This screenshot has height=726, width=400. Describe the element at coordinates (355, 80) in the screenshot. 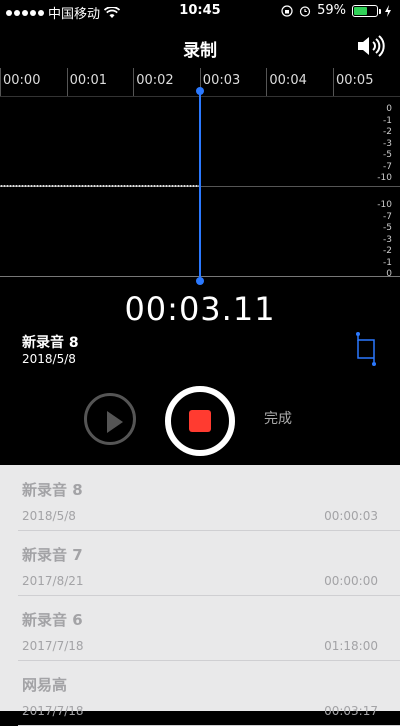

I see `timeline-label: 00:05` at that location.